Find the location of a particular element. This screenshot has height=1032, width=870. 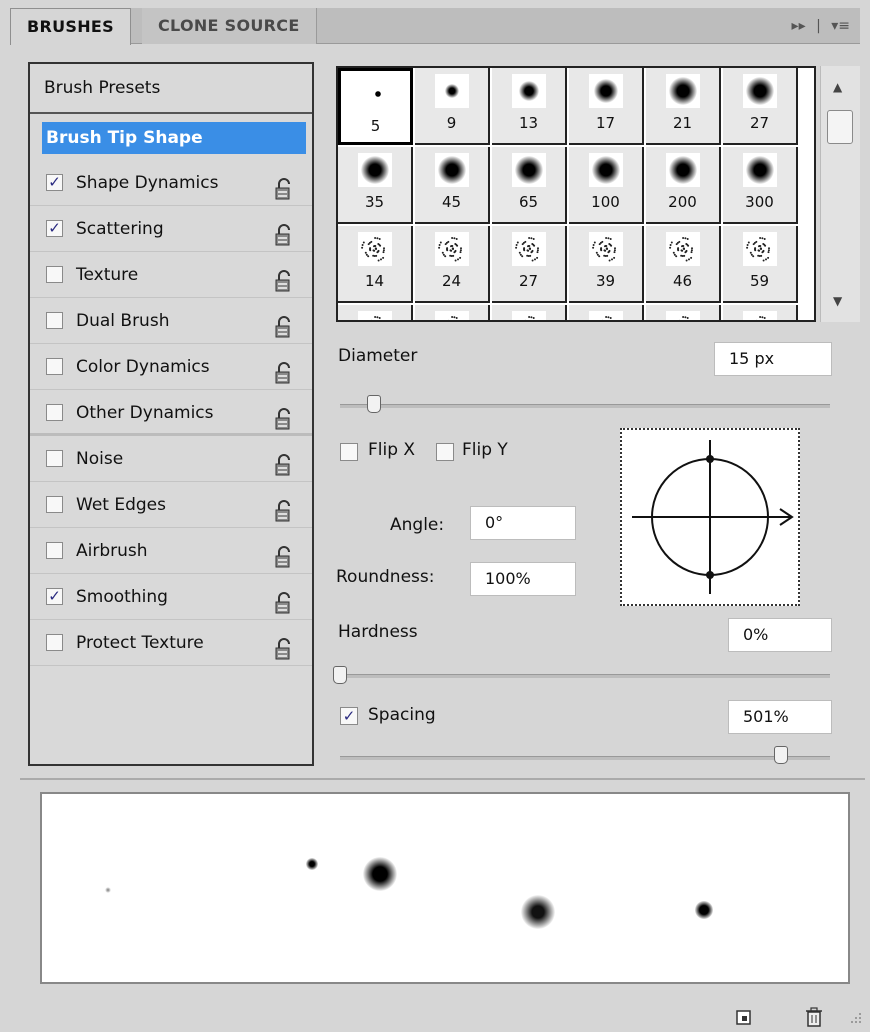

option-shape-dynamics: ✓ Shape Dynamics is located at coordinates (171, 183).